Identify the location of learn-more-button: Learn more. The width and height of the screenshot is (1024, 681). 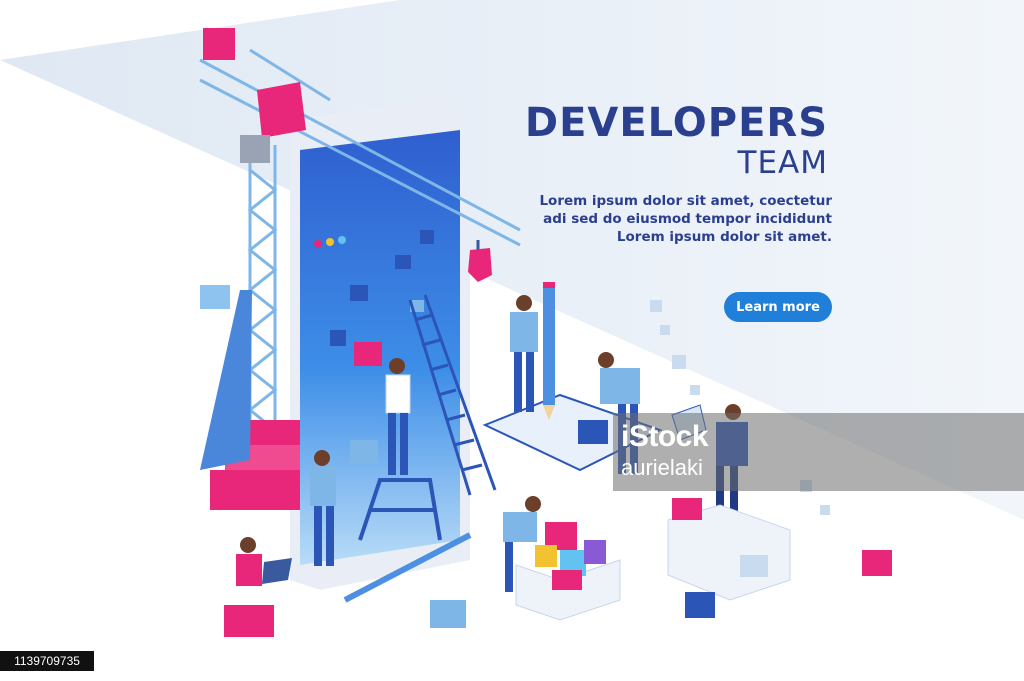
(778, 307).